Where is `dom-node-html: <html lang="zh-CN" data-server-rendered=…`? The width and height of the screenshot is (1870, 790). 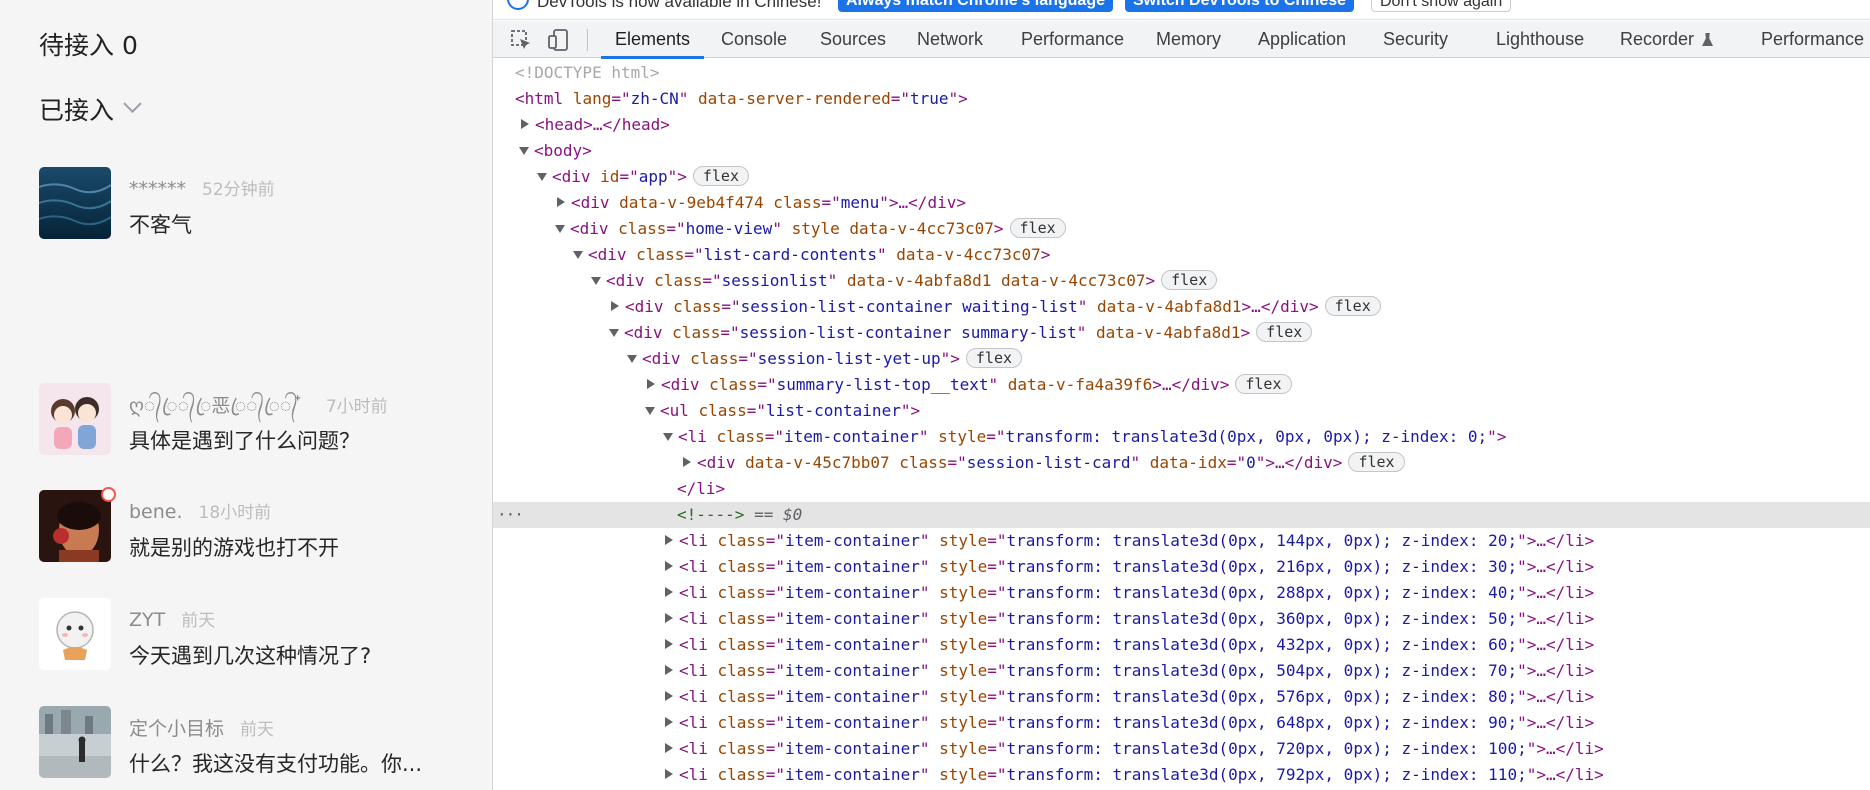 dom-node-html: <html lang="zh-CN" data-server-rendered=… is located at coordinates (1181, 99).